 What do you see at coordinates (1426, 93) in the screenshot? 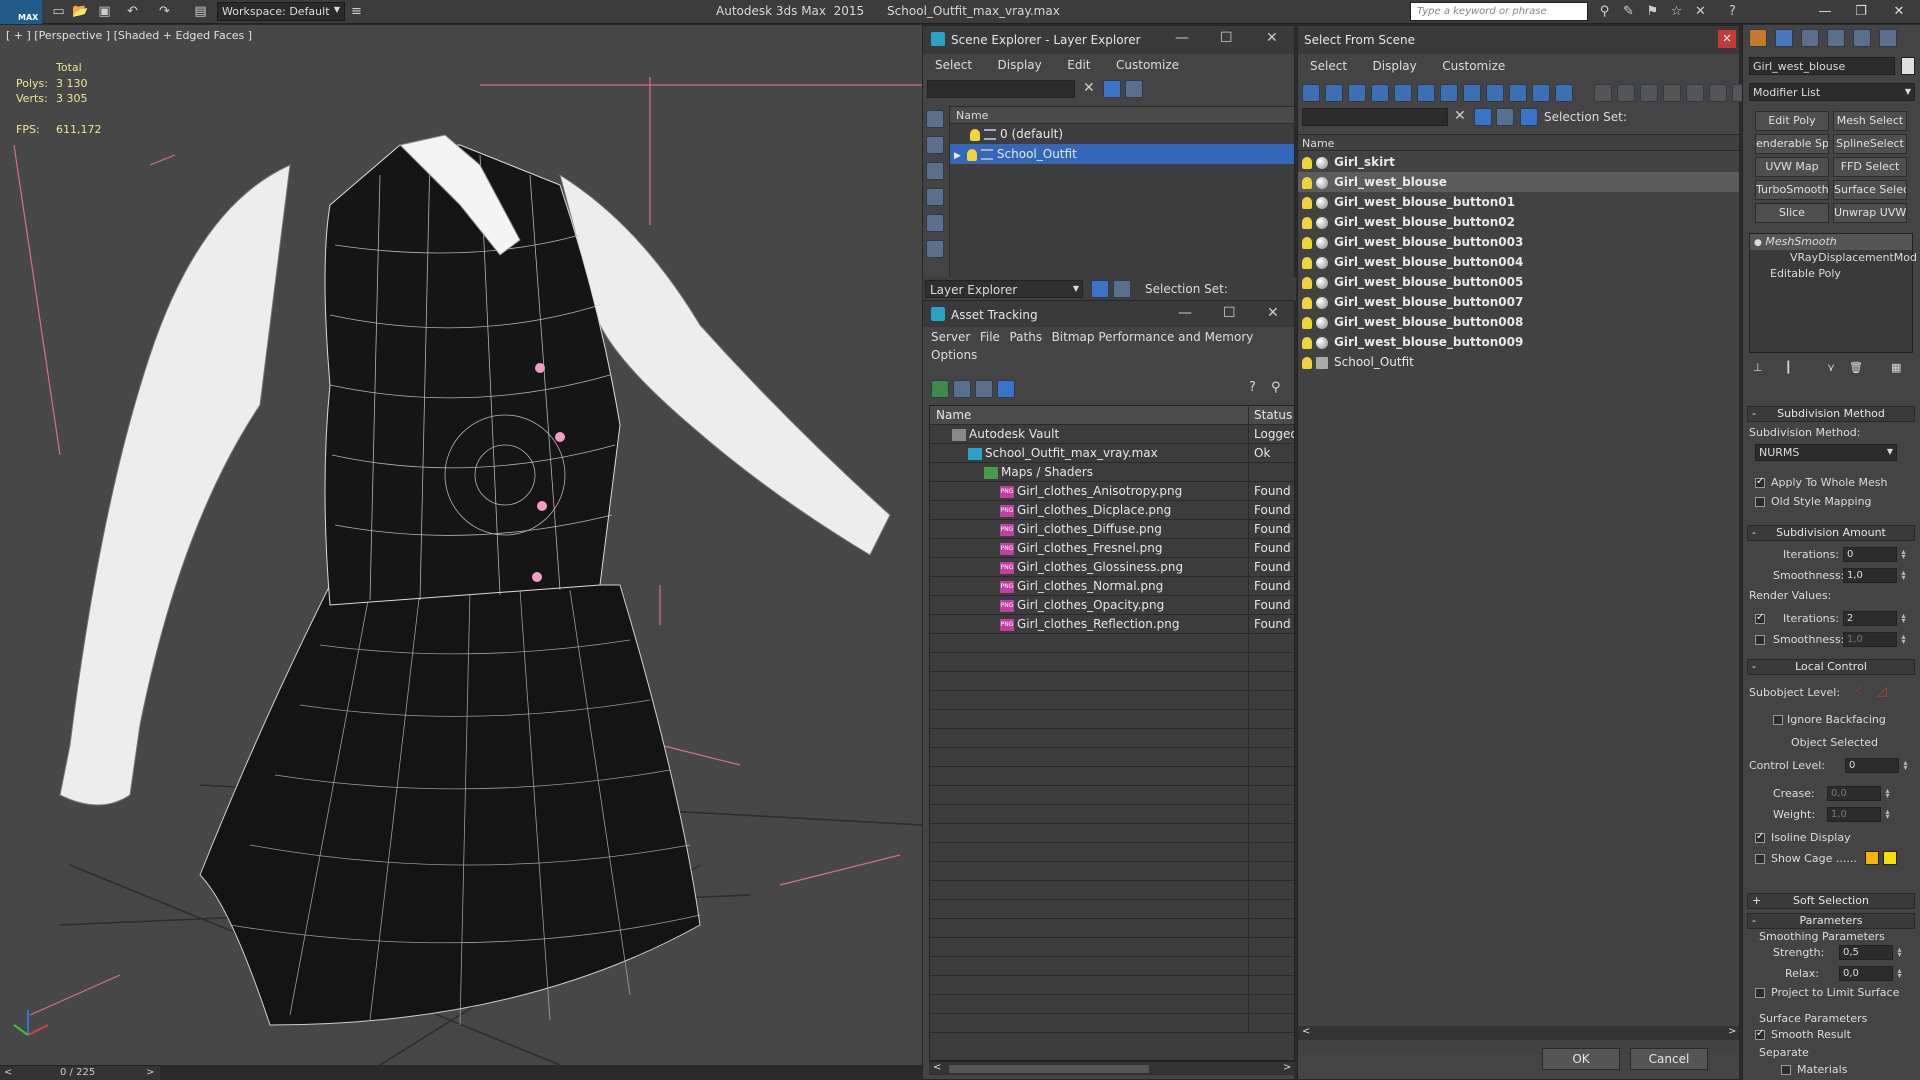
I see `filter-spacewarps-icon` at bounding box center [1426, 93].